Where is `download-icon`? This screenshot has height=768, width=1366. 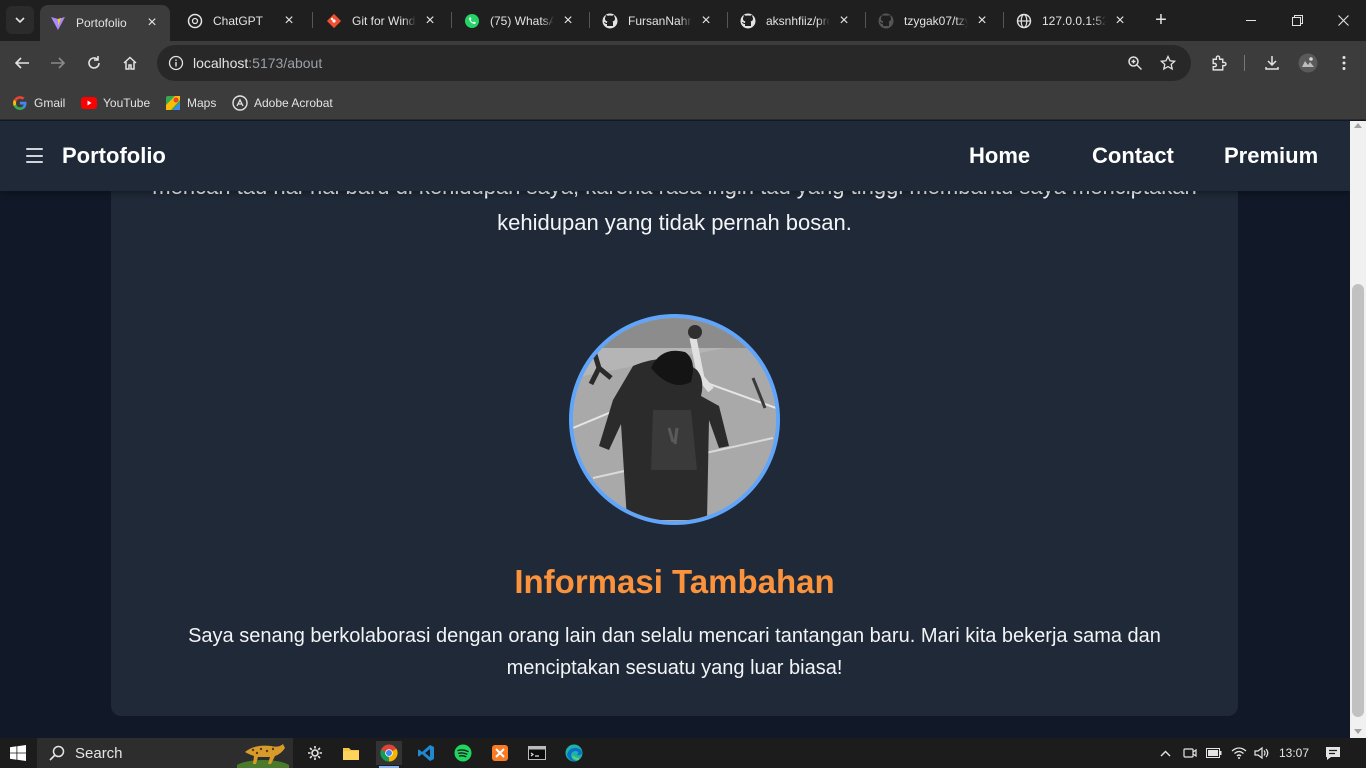 download-icon is located at coordinates (1272, 63).